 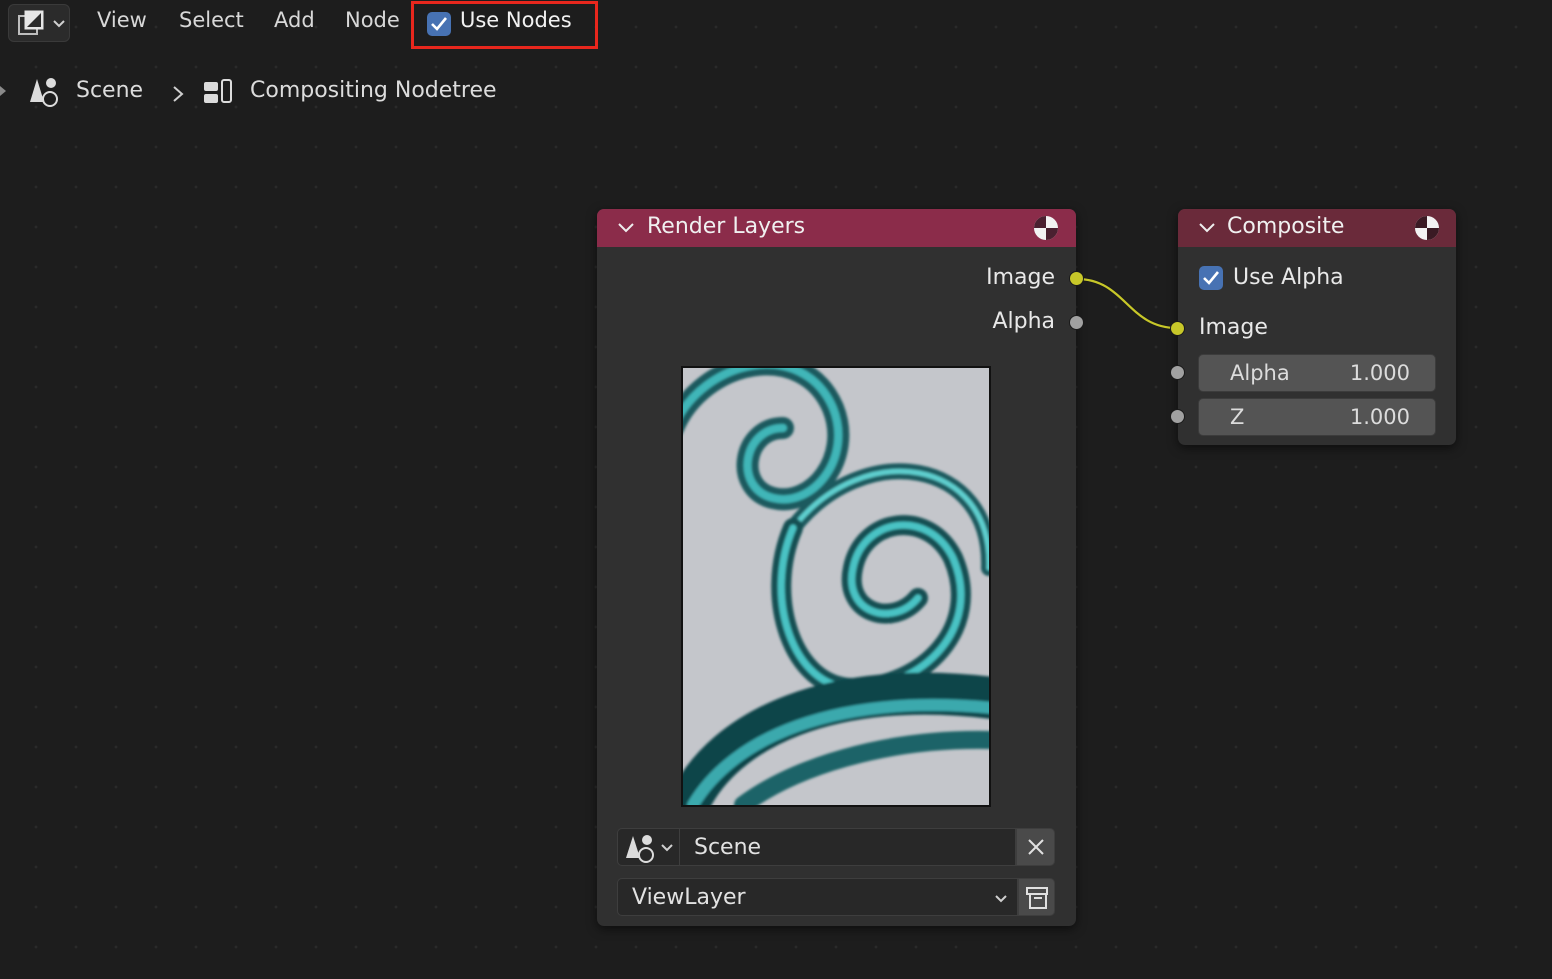 I want to click on menu-select: Select, so click(x=211, y=20).